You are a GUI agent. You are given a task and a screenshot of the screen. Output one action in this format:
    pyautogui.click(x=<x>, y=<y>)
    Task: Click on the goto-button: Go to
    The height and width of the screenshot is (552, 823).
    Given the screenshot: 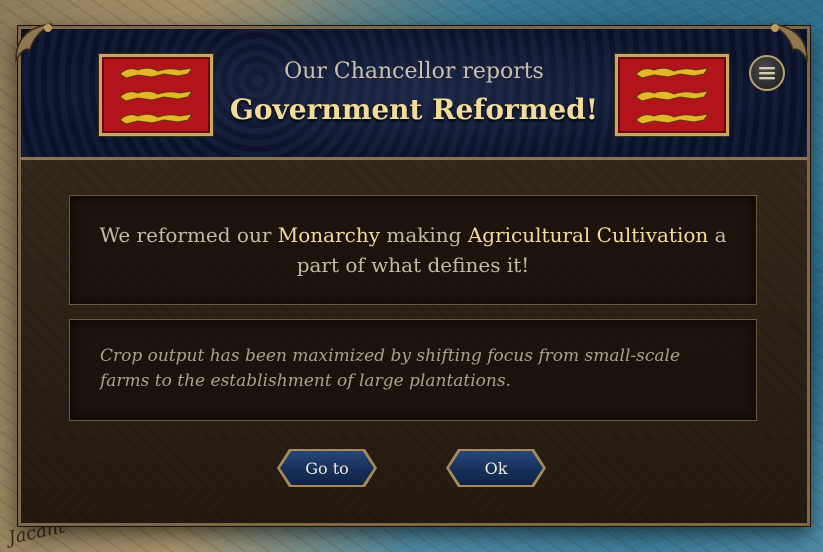 What is the action you would take?
    pyautogui.click(x=327, y=468)
    